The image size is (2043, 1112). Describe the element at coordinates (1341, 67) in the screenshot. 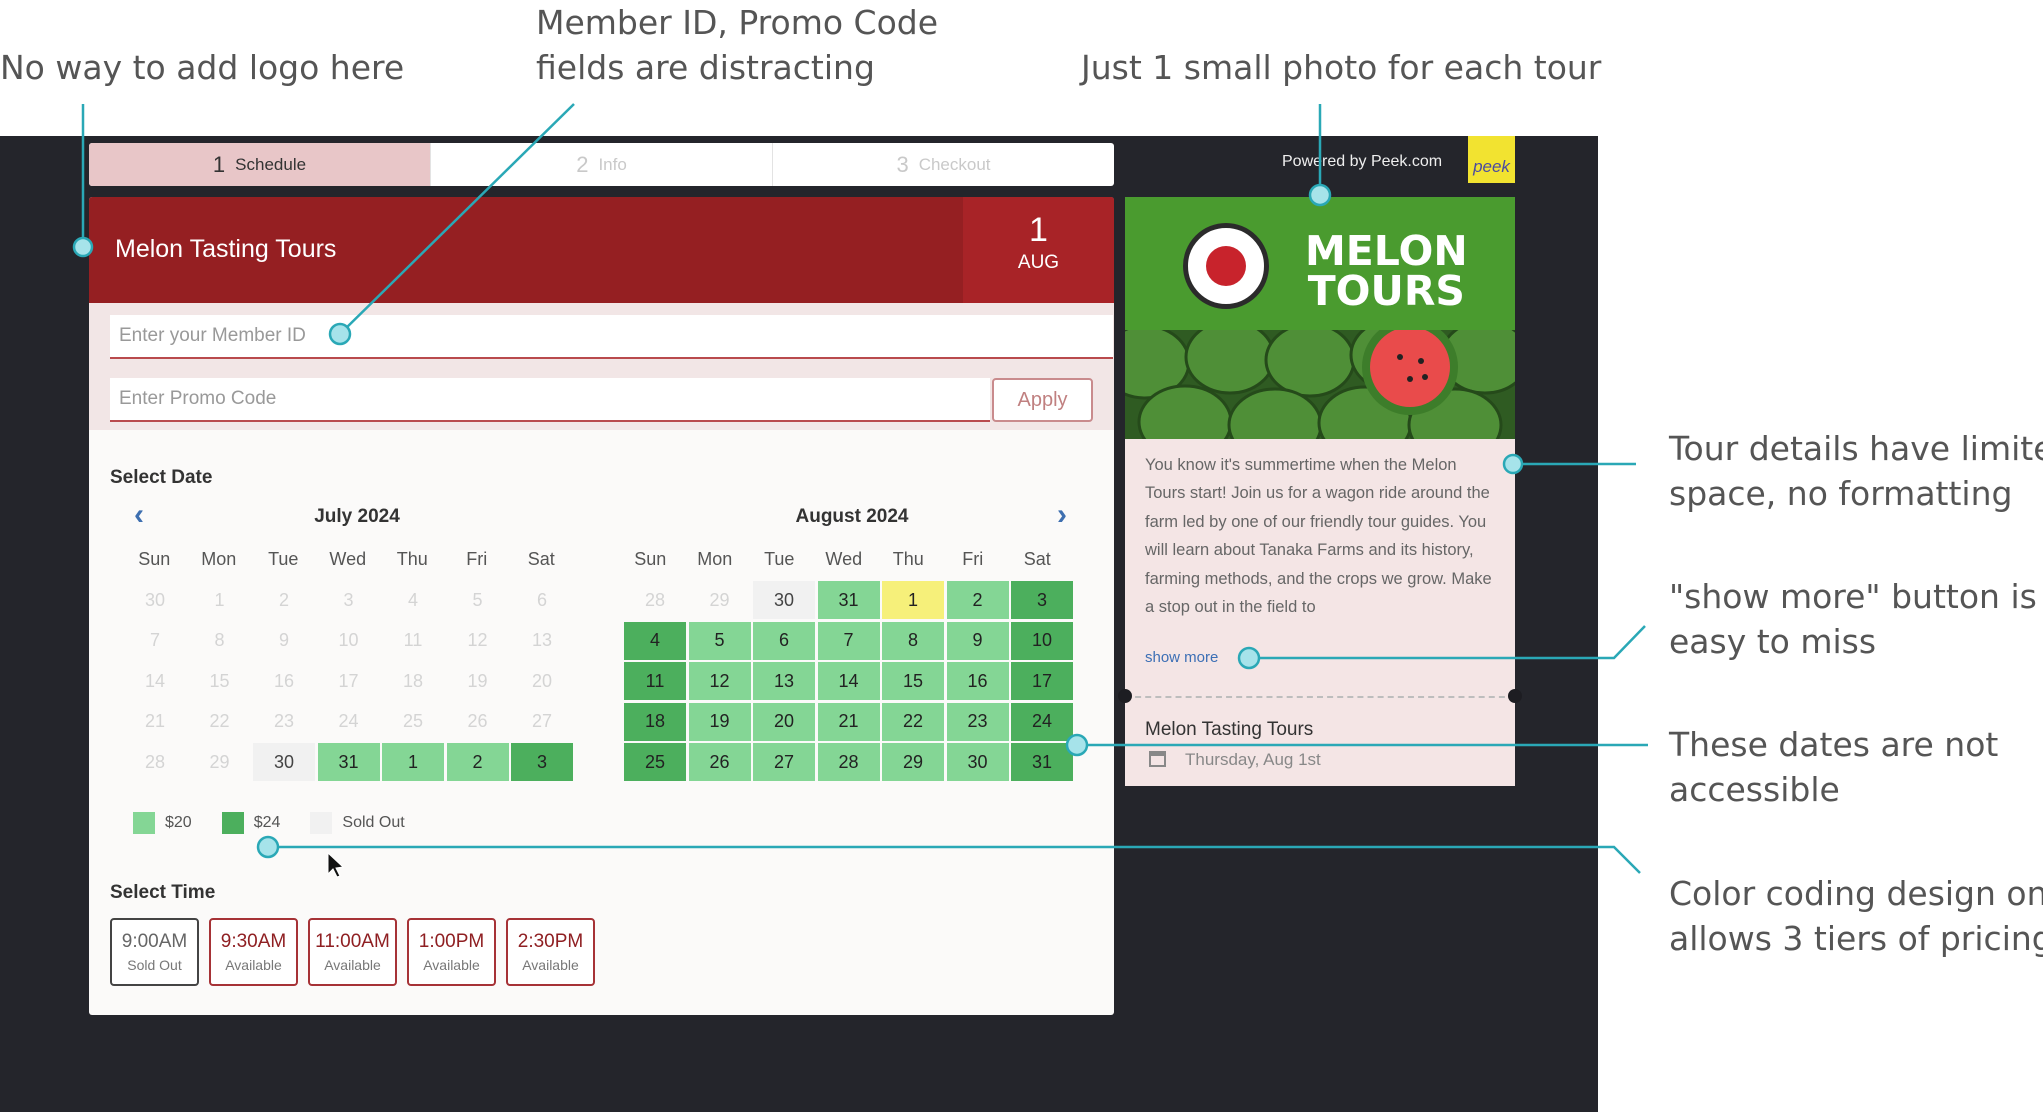

I see `annotation-photo: Just 1 small photo for each tour` at that location.